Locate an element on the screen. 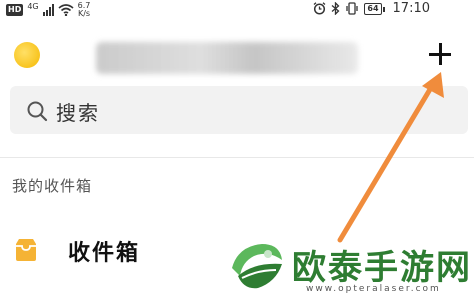 The height and width of the screenshot is (300, 474). status-bar: HD 4G 6.7 K/s 64 17:10 is located at coordinates (237, 10).